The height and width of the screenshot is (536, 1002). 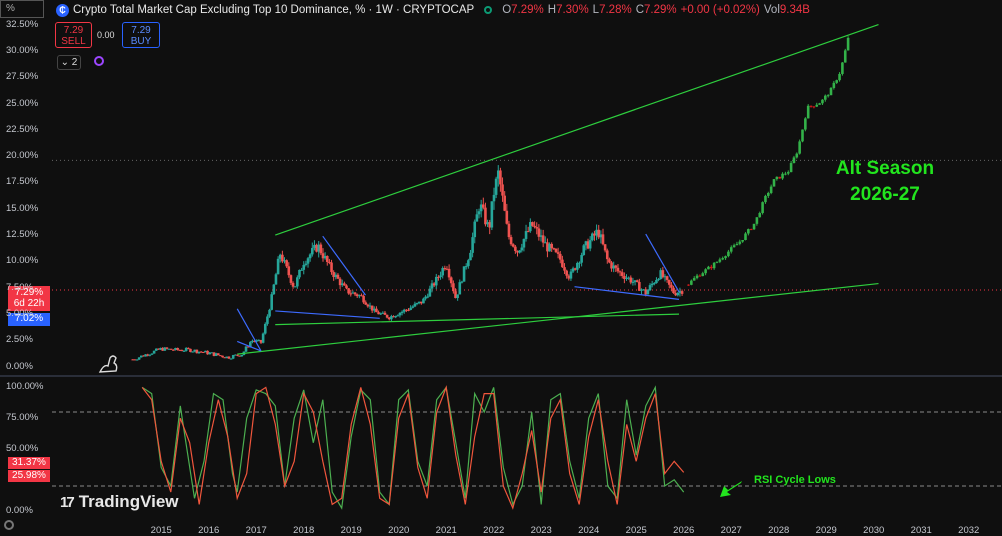 I want to click on volume-label: Vol, so click(x=771, y=10).